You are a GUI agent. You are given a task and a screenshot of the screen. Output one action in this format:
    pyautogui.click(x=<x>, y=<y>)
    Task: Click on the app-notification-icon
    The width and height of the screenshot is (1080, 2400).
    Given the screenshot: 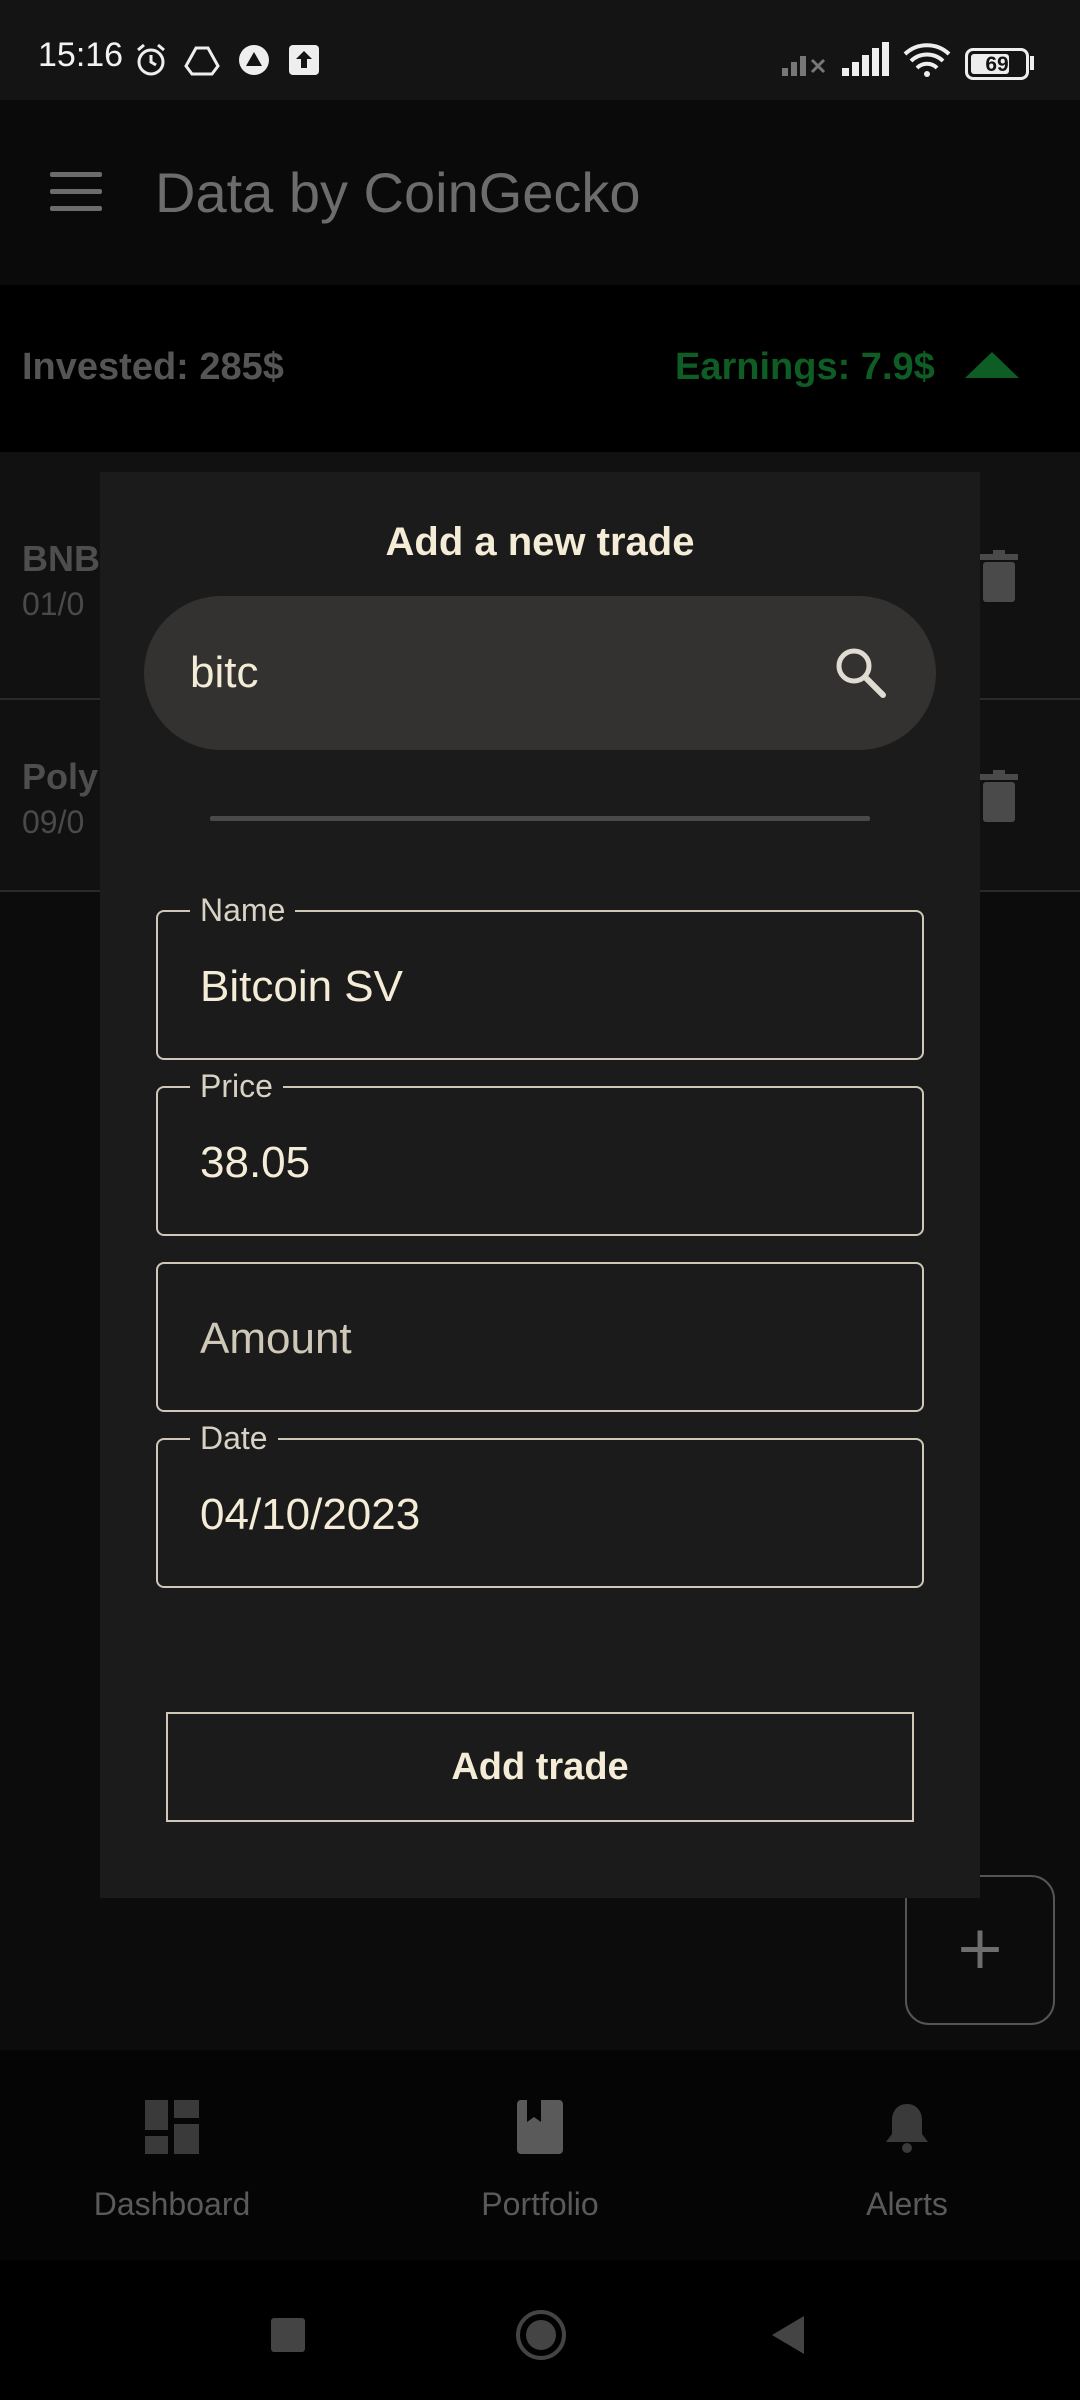 What is the action you would take?
    pyautogui.click(x=254, y=60)
    